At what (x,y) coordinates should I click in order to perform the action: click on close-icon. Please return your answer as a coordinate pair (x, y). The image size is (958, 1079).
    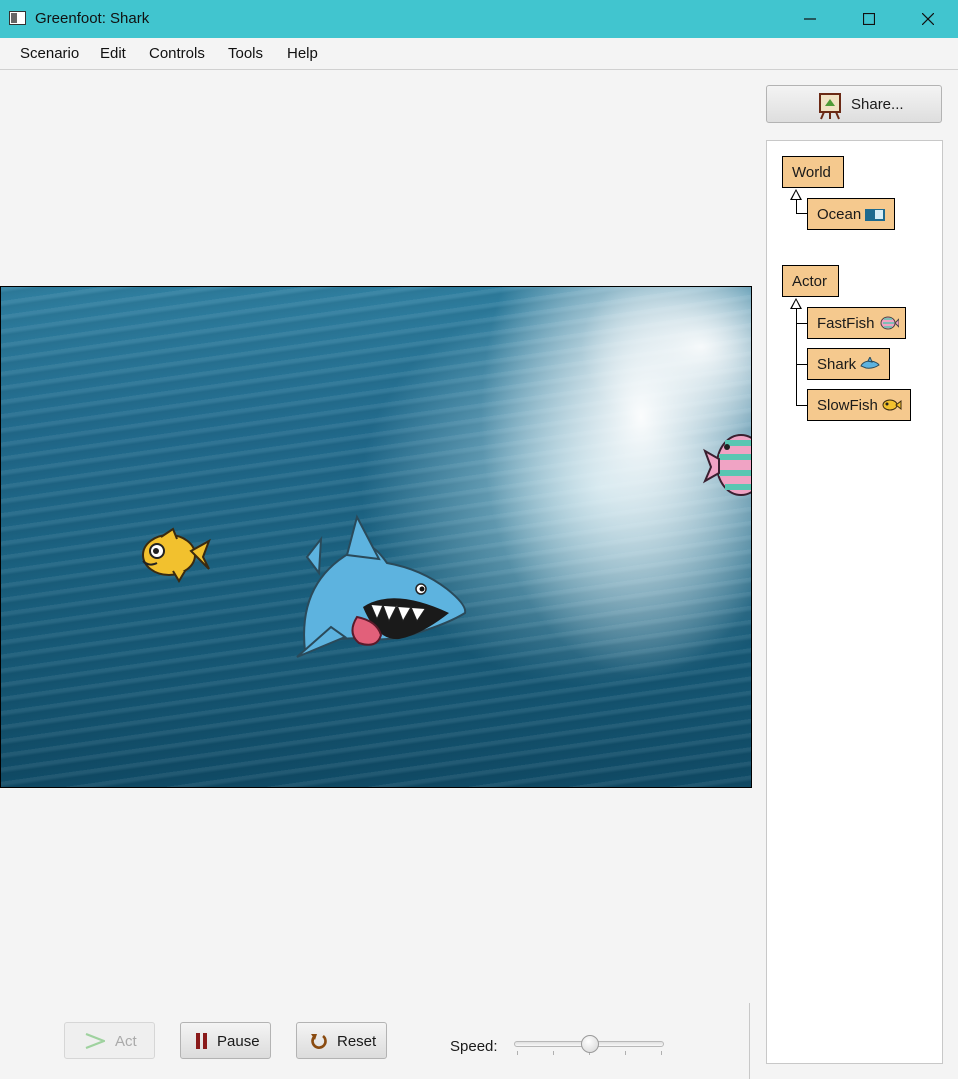
    Looking at the image, I should click on (928, 19).